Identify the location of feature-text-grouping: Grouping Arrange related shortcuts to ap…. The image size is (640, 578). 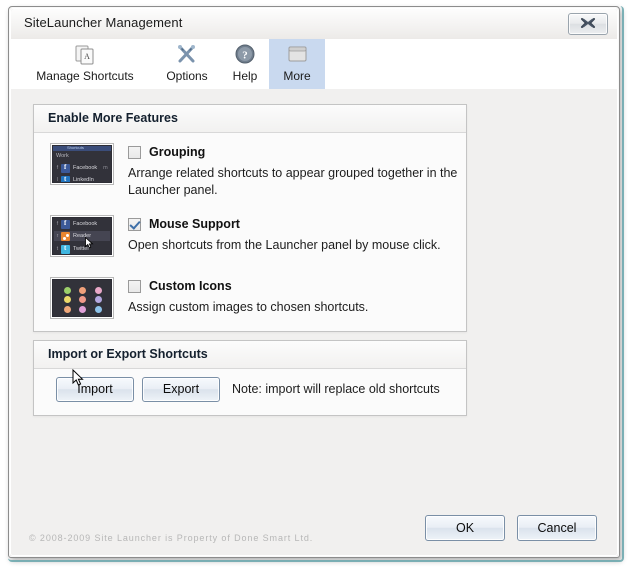
(293, 171).